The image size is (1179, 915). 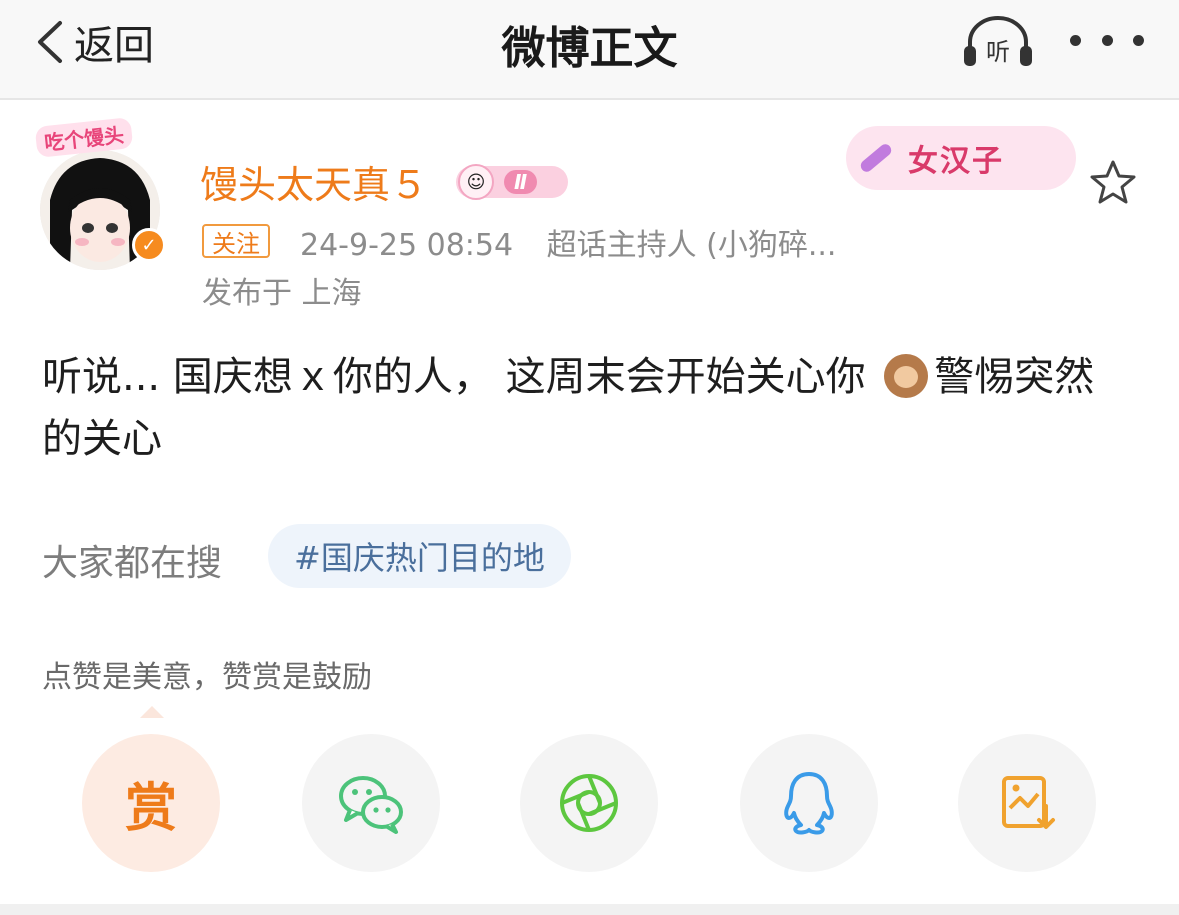 What do you see at coordinates (101, 193) in the screenshot?
I see `avatar-container: 吃个馒头 ✓` at bounding box center [101, 193].